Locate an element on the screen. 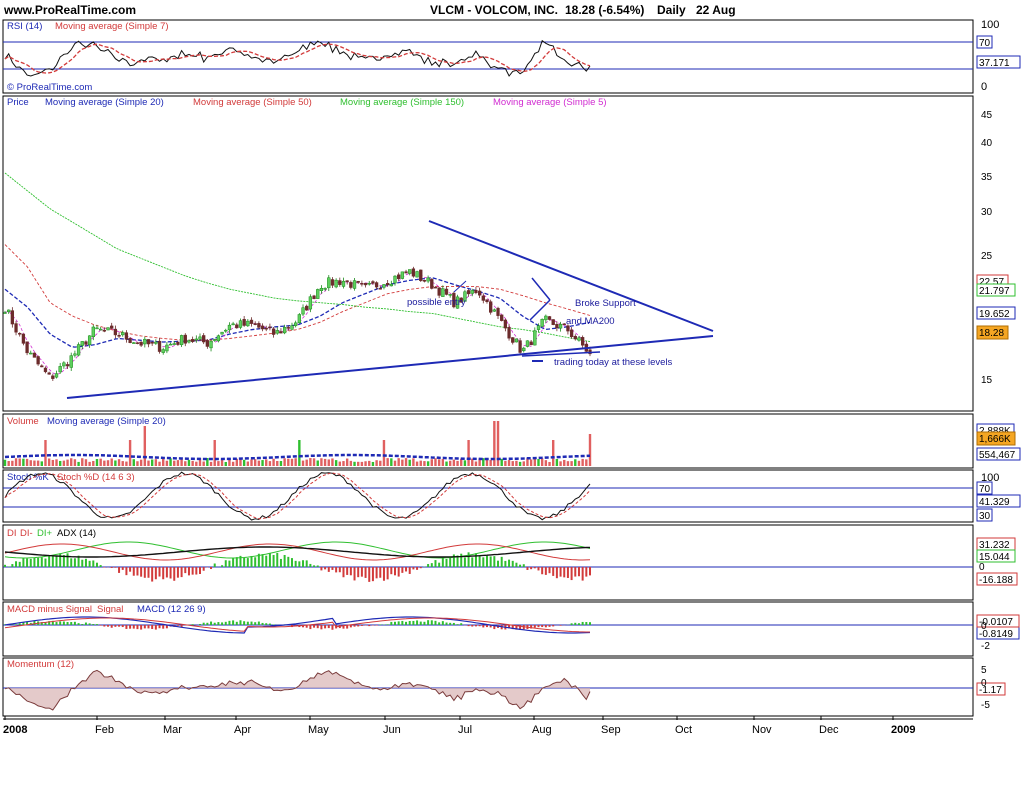  chart-date: 22 Aug is located at coordinates (716, 10).